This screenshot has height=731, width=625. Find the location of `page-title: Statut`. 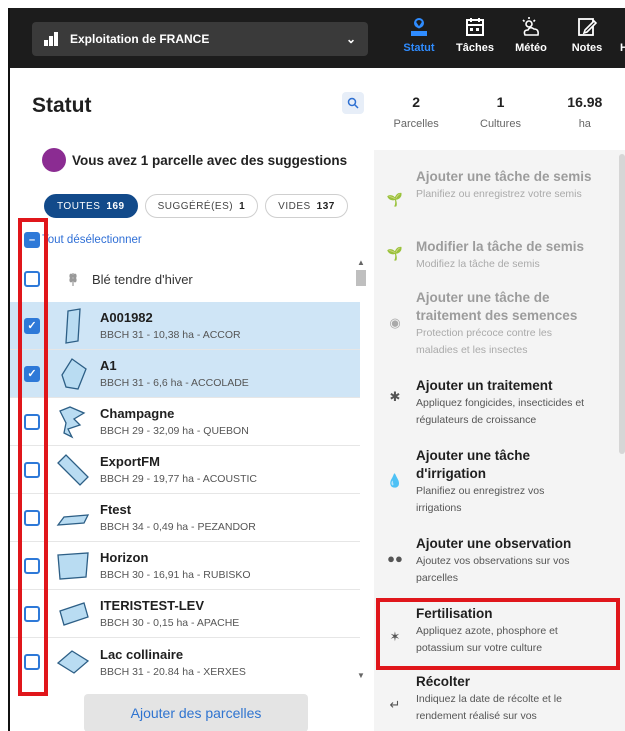

page-title: Statut is located at coordinates (62, 105).